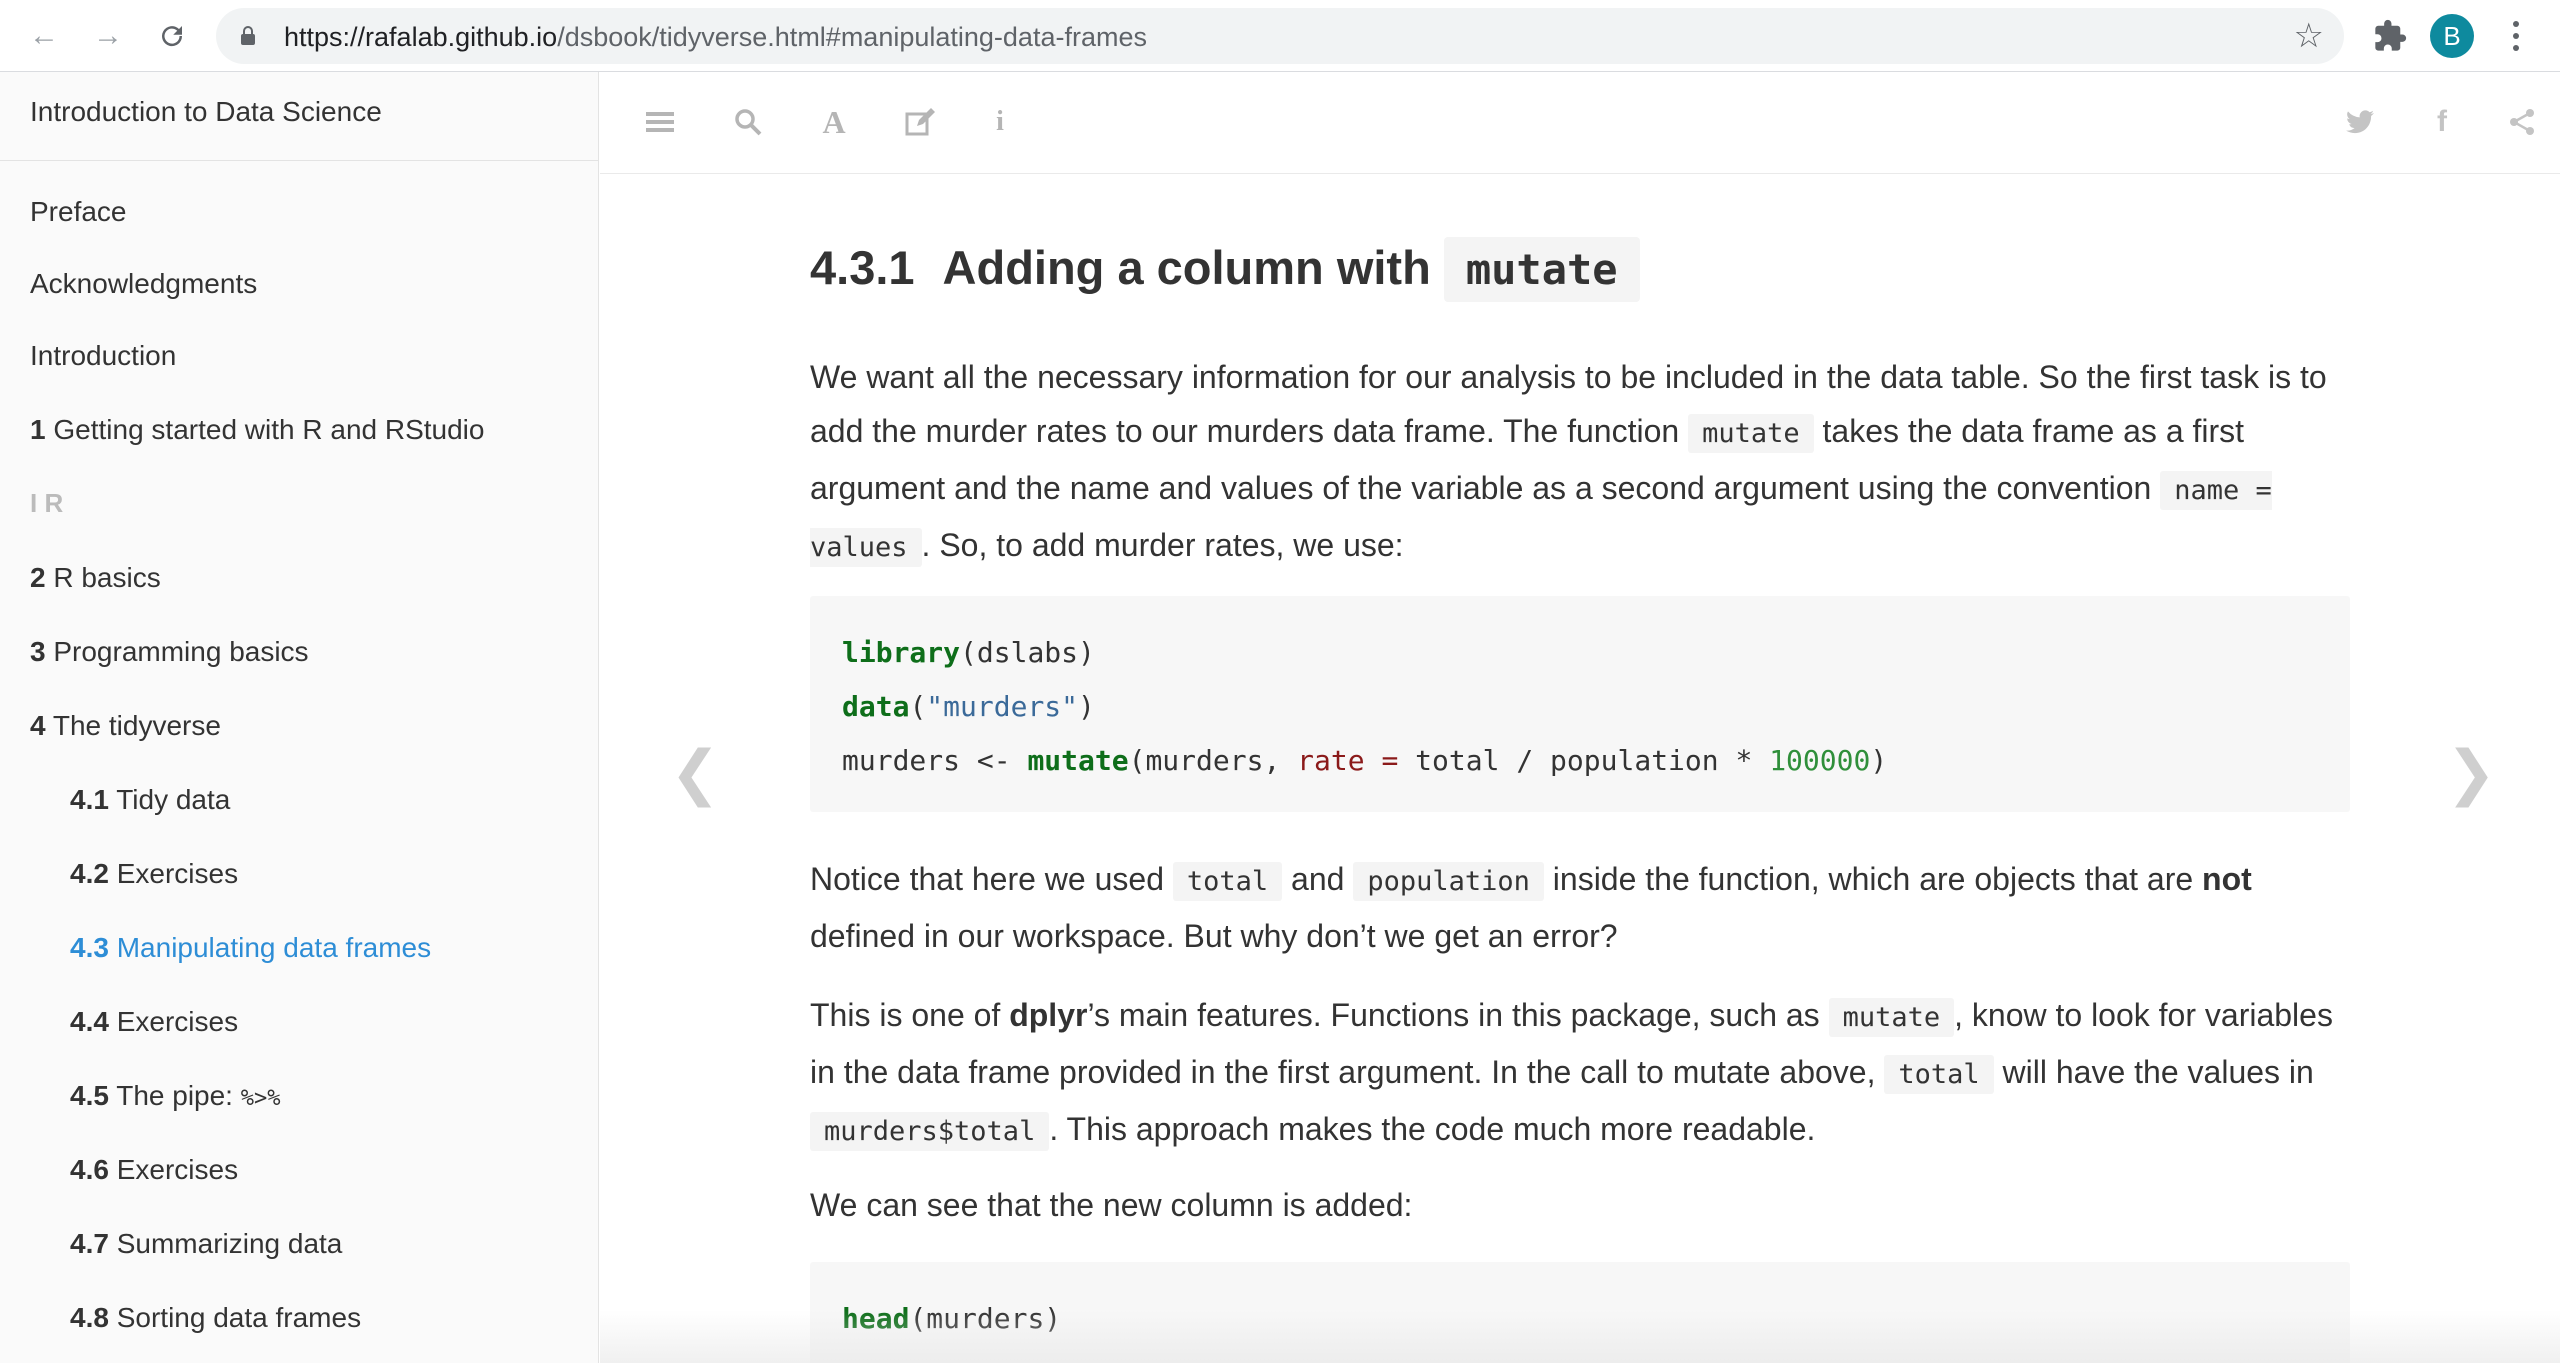  What do you see at coordinates (143, 284) in the screenshot?
I see `toc-item-acknowledgments: Acknowledgments` at bounding box center [143, 284].